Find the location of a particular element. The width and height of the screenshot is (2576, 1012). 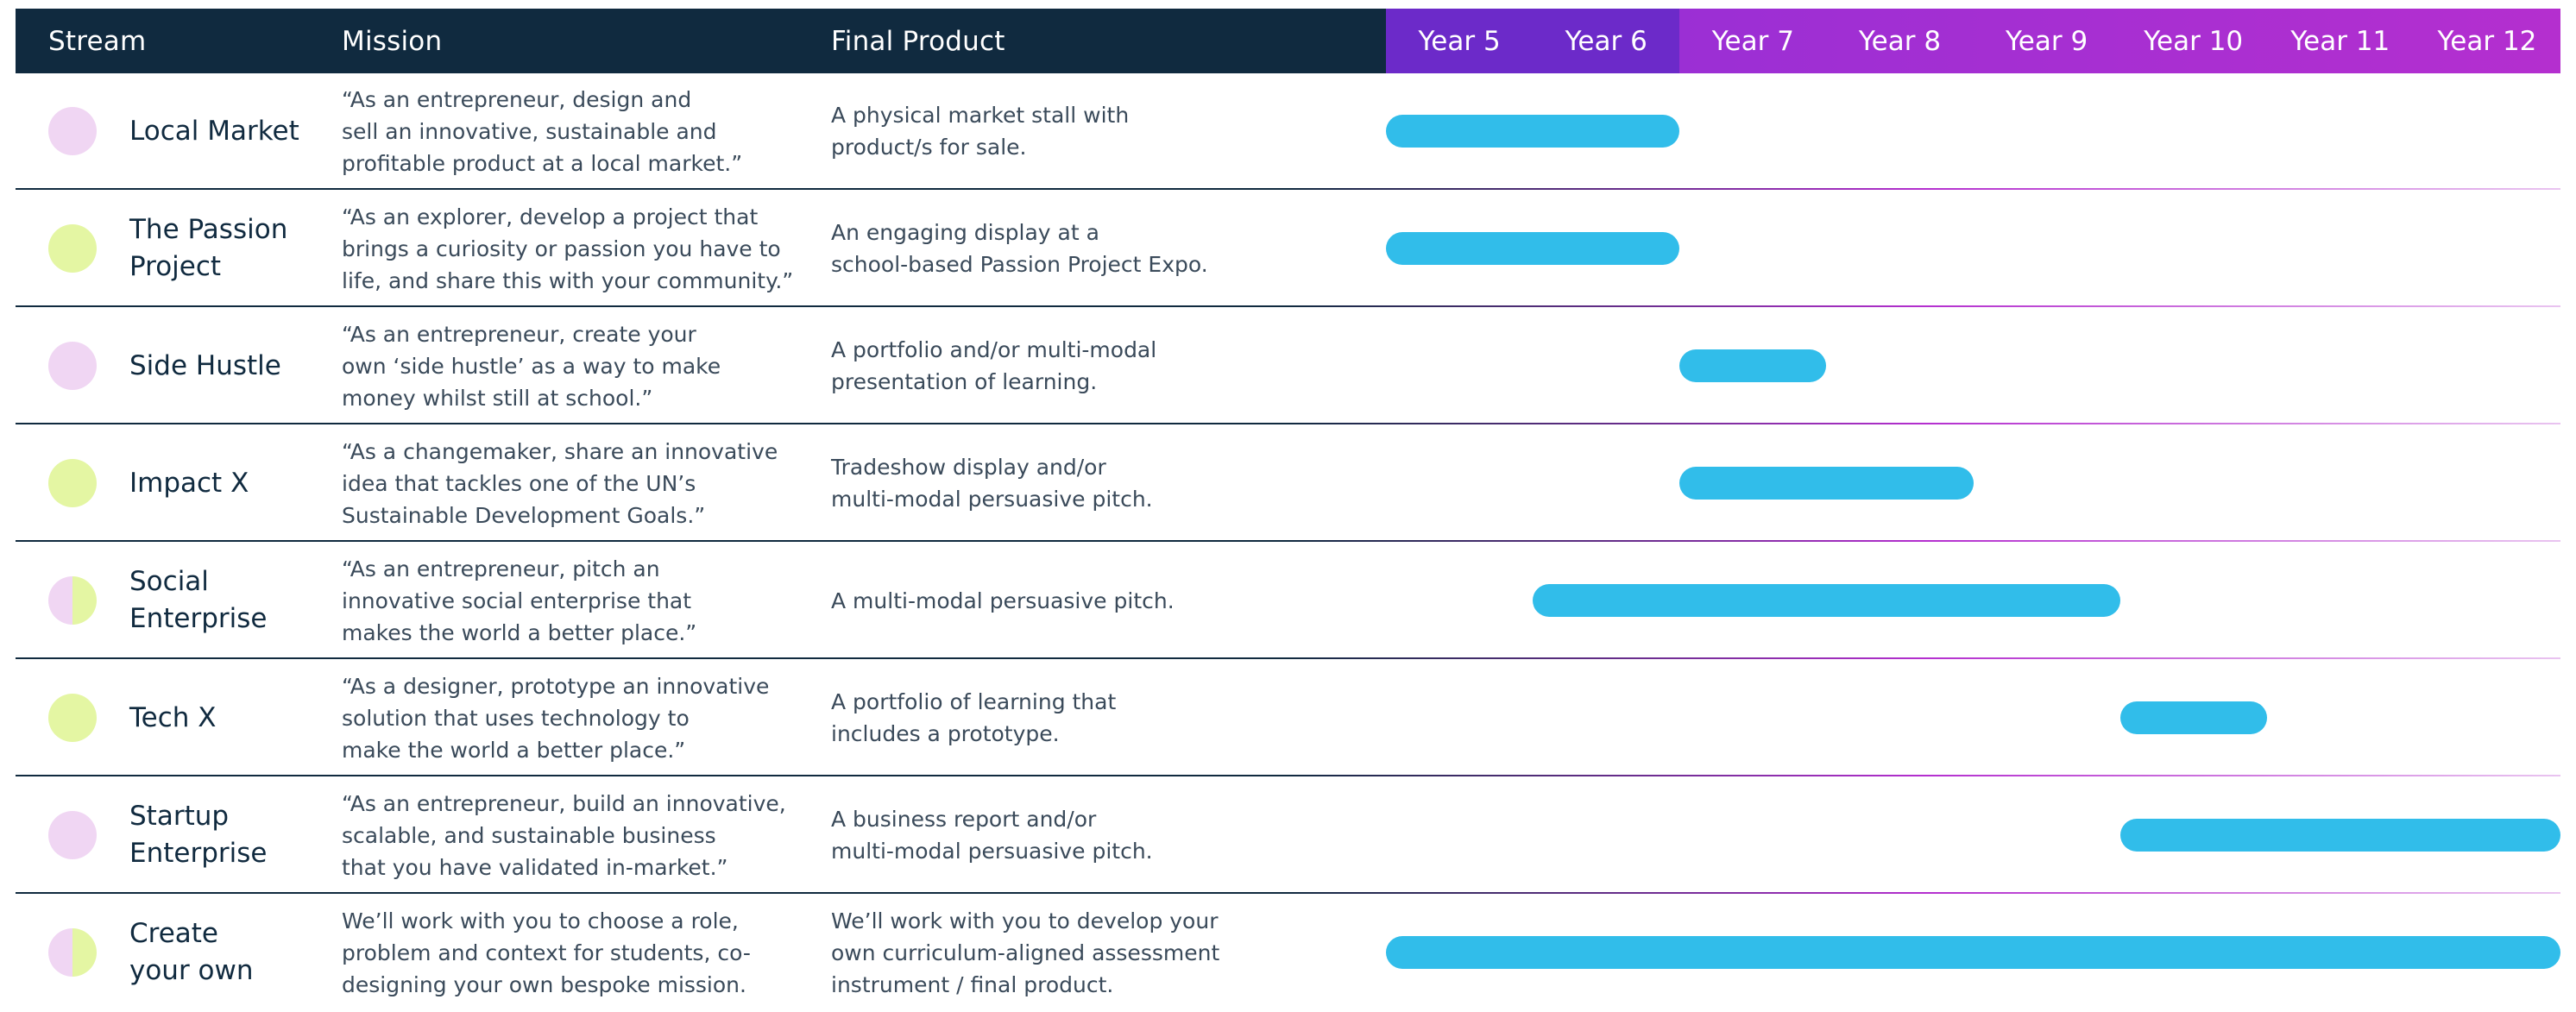

stream-cell: Impact X is located at coordinates (179, 483).